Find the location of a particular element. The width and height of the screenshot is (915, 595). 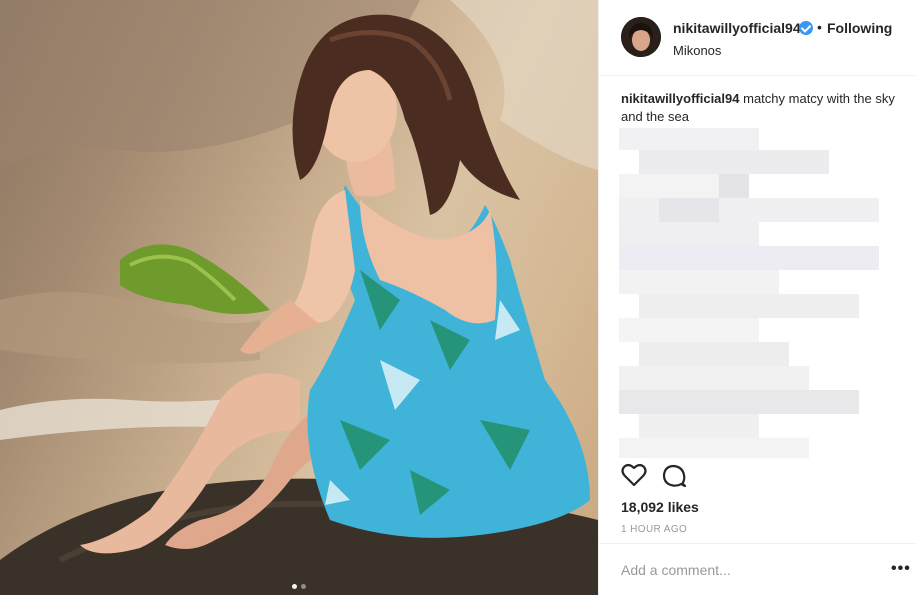

post-timestamp: 1 HOUR AGO is located at coordinates (654, 529).